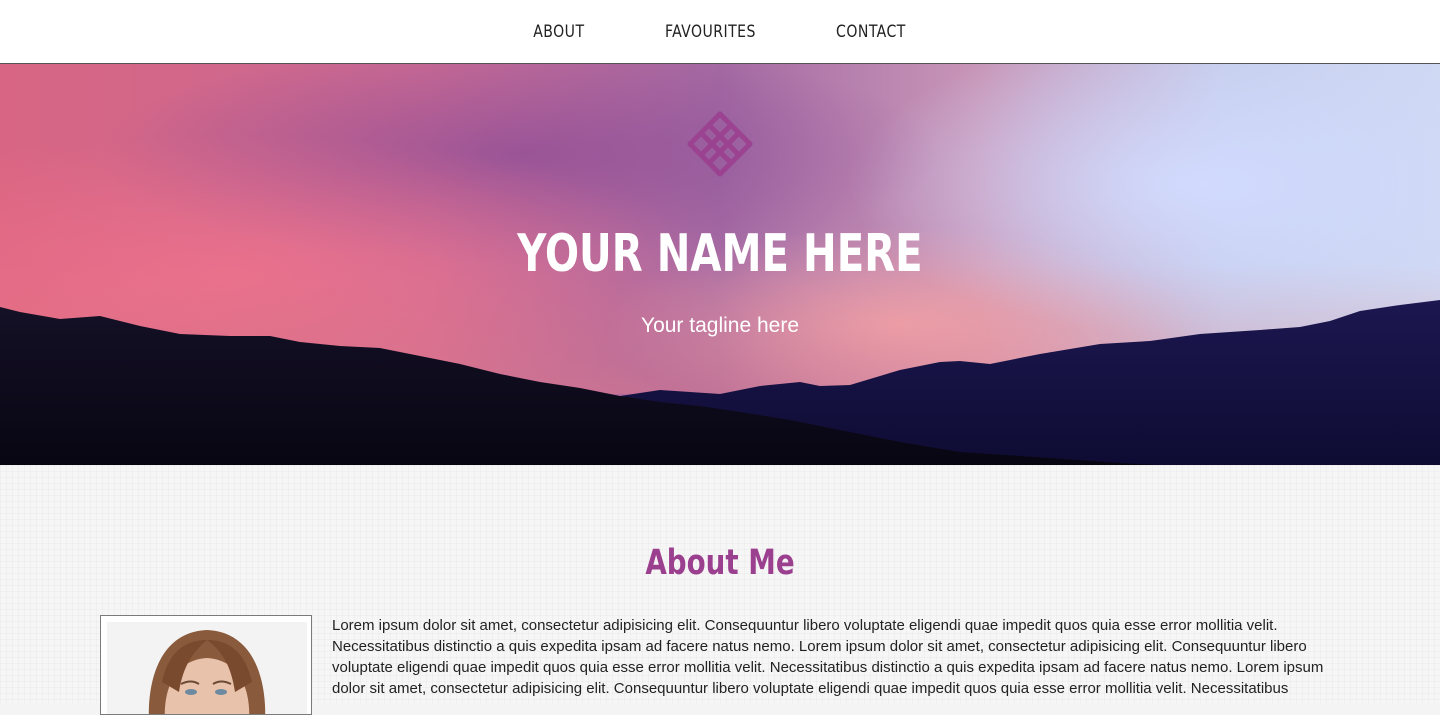  I want to click on about-heading: About Me, so click(720, 563).